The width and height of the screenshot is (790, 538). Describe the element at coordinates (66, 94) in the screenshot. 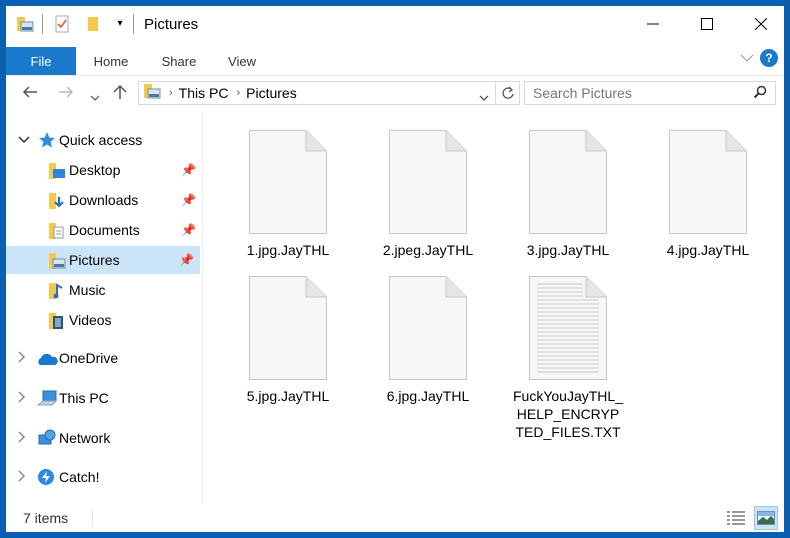

I see `forward-button` at that location.